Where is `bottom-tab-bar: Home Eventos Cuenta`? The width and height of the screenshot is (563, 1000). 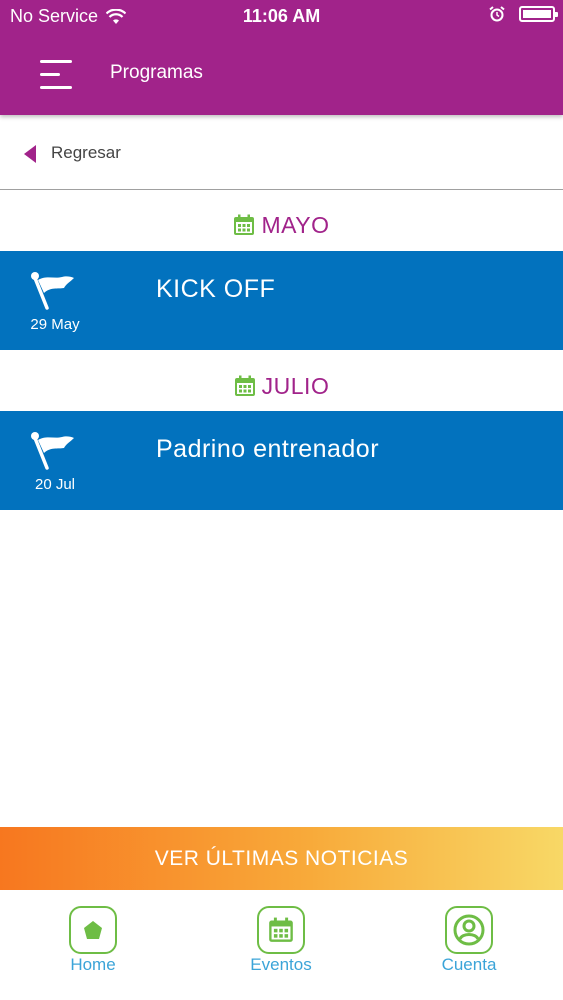
bottom-tab-bar: Home Eventos Cuenta is located at coordinates (281, 945).